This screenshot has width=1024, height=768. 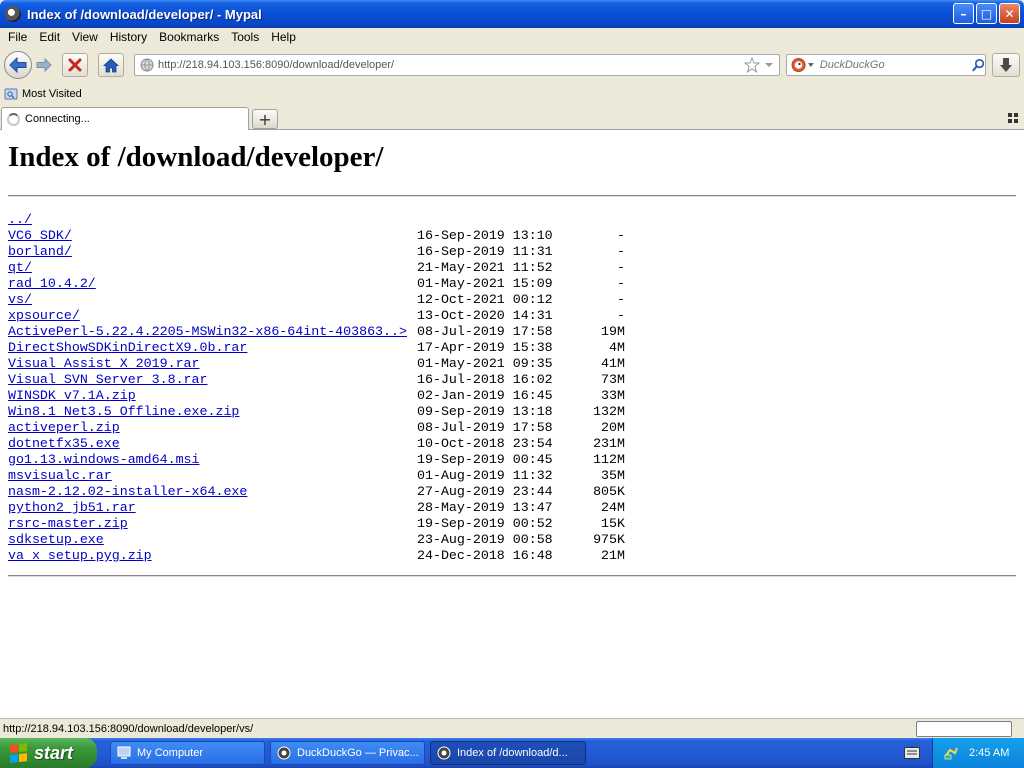 I want to click on most-visited-label: Most Visited, so click(x=52, y=94).